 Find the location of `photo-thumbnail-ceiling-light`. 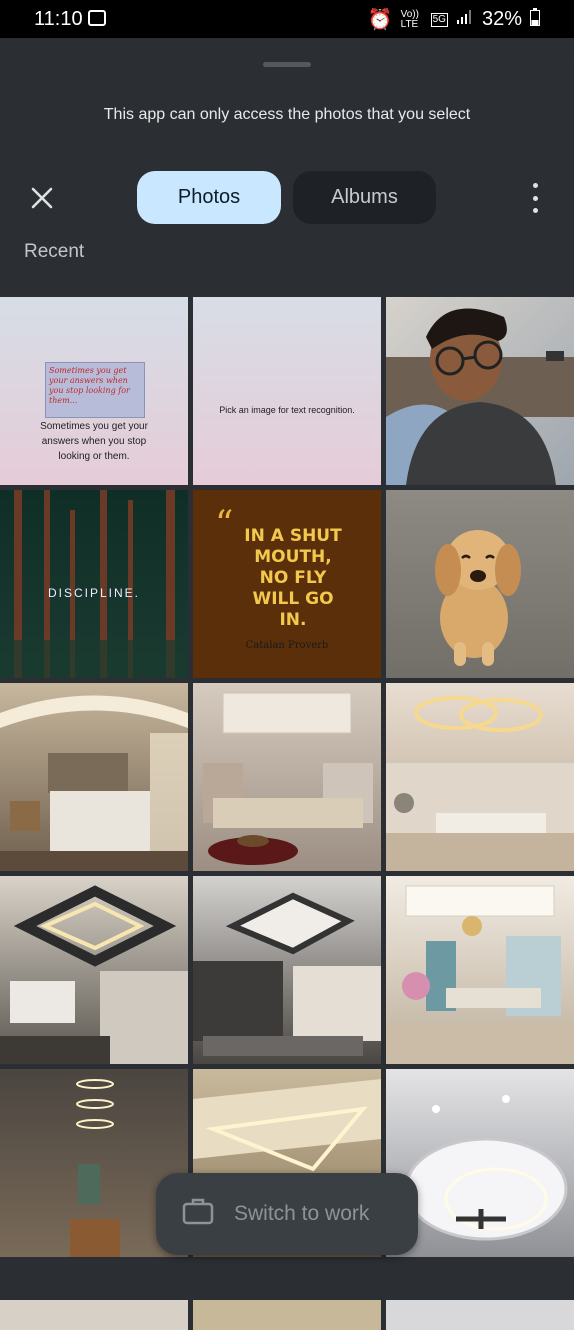

photo-thumbnail-ceiling-light is located at coordinates (94, 970).